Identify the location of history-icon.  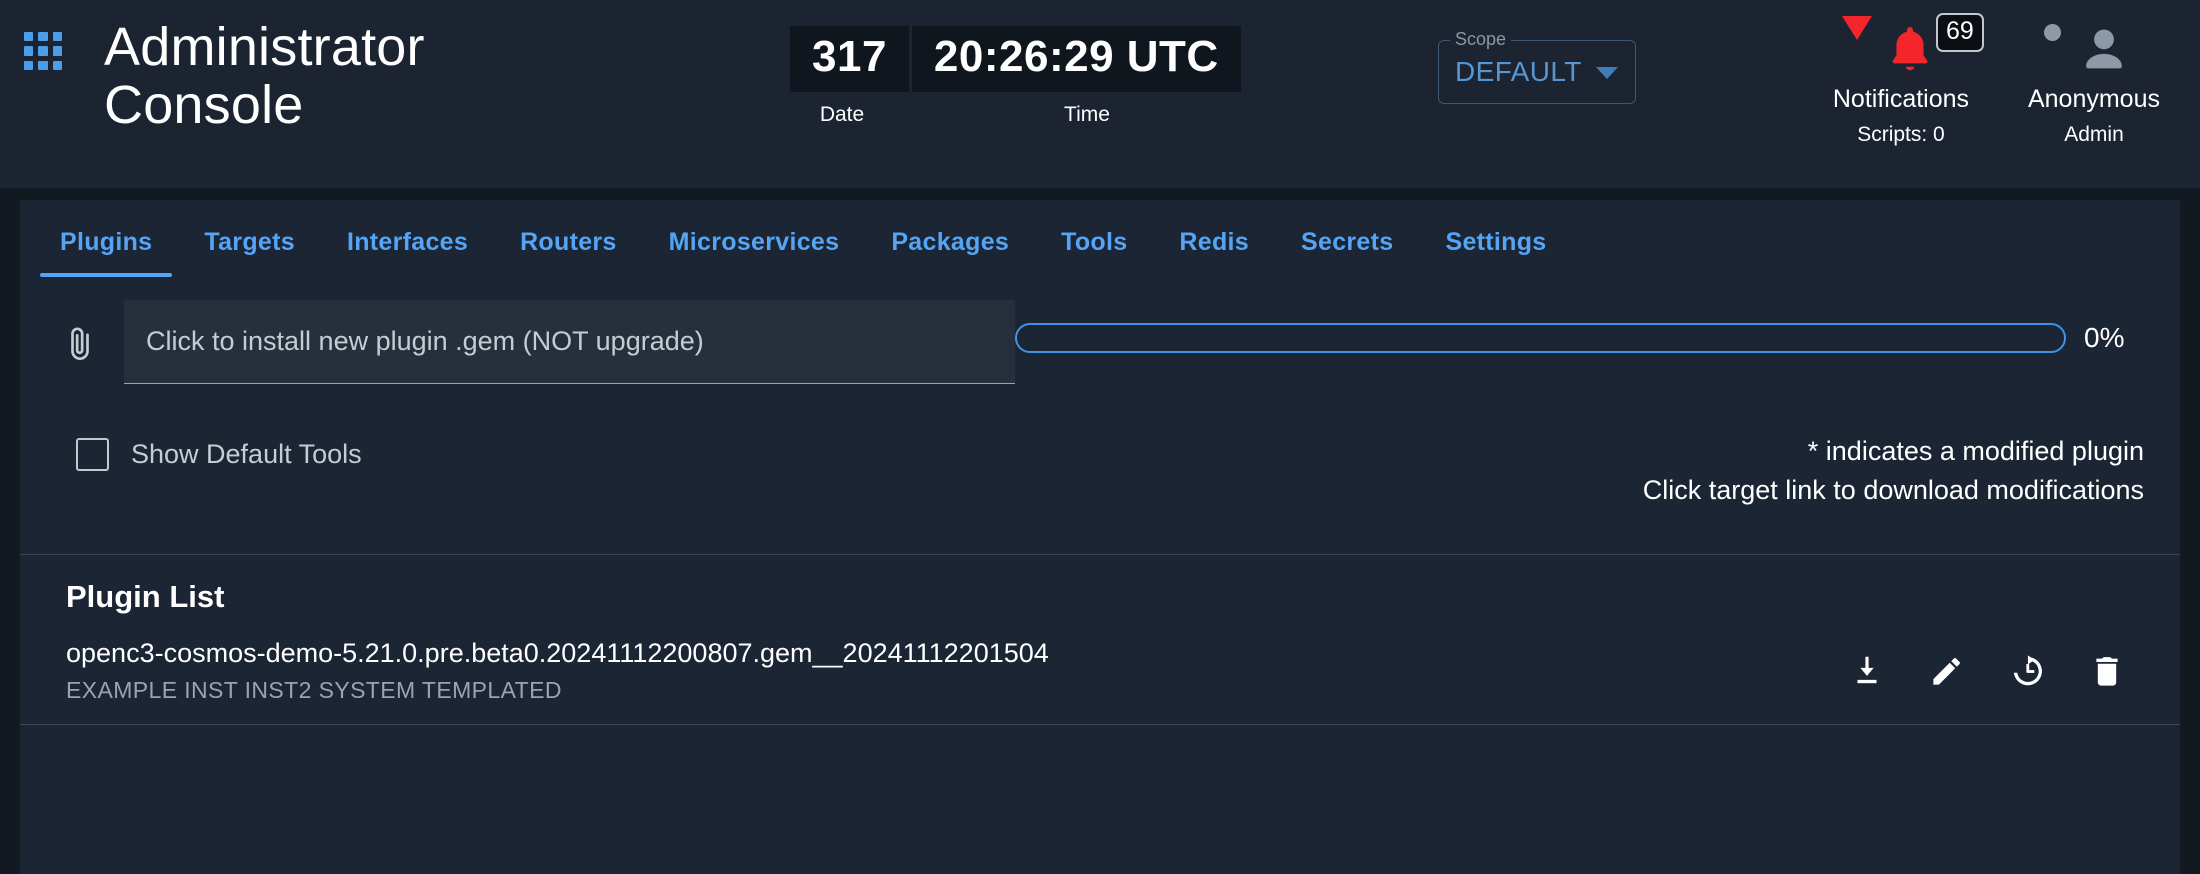
(2027, 671).